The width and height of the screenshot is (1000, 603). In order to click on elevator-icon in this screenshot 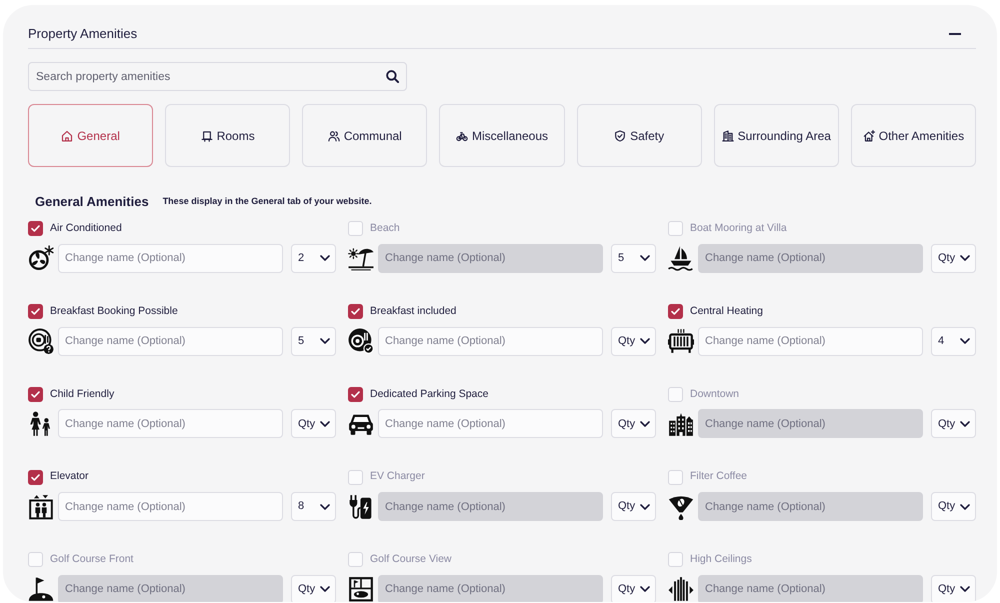, I will do `click(41, 507)`.